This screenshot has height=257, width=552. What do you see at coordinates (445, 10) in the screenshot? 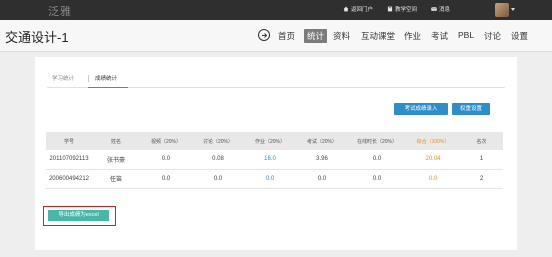
I see `messages-label: 消息` at bounding box center [445, 10].